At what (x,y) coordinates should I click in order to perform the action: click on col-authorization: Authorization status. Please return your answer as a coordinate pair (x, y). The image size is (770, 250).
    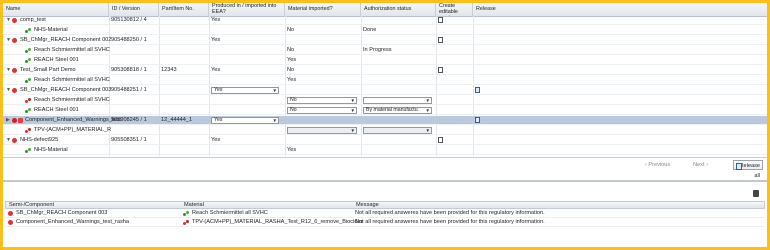
    Looking at the image, I should click on (398, 9).